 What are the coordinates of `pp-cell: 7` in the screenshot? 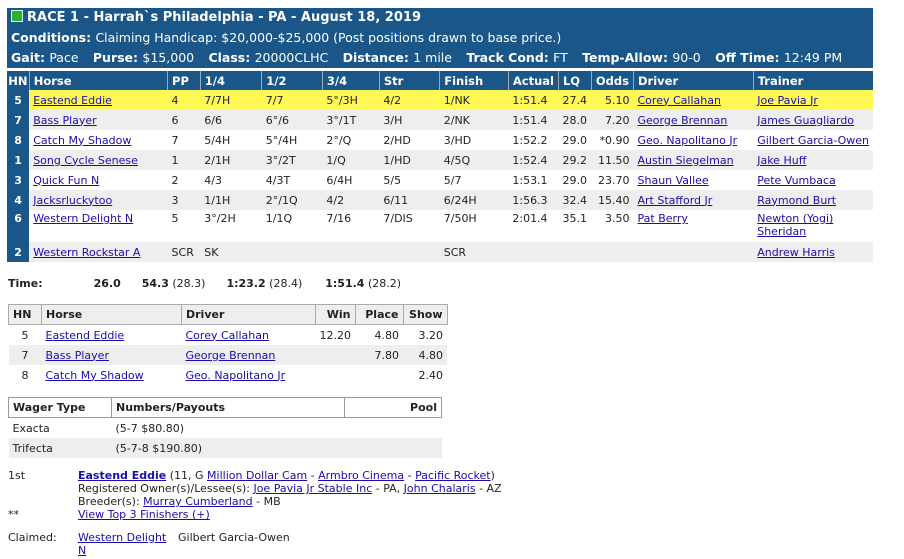 It's located at (184, 140).